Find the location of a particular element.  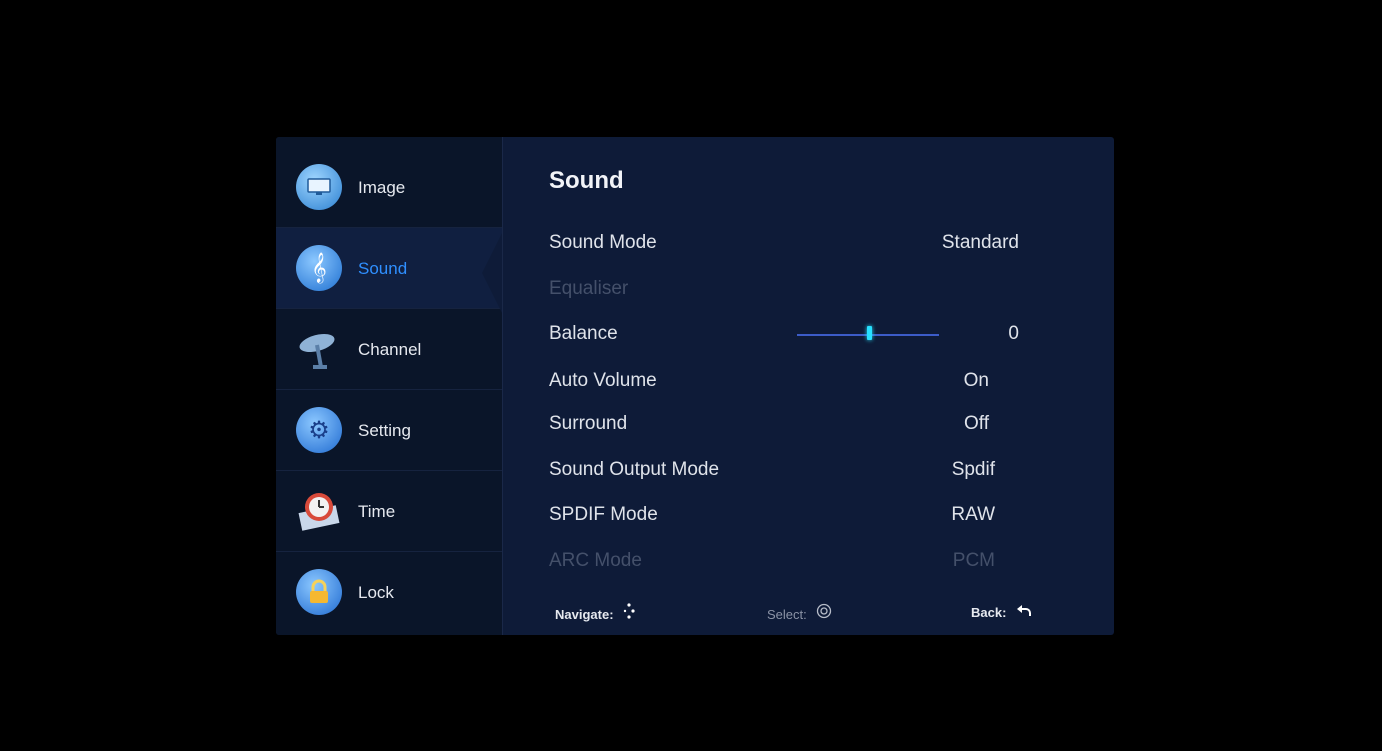

back-hint: Back: is located at coordinates (1001, 611).